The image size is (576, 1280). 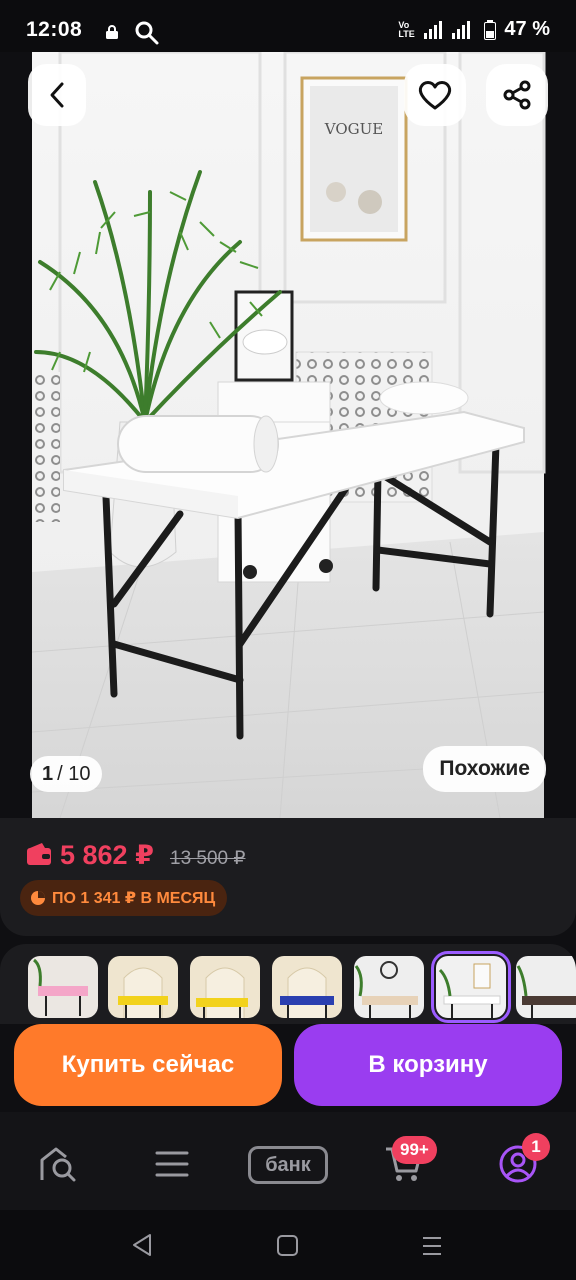 I want to click on status-bar: 12:08 Vo LTE 47 %, so click(x=288, y=26).